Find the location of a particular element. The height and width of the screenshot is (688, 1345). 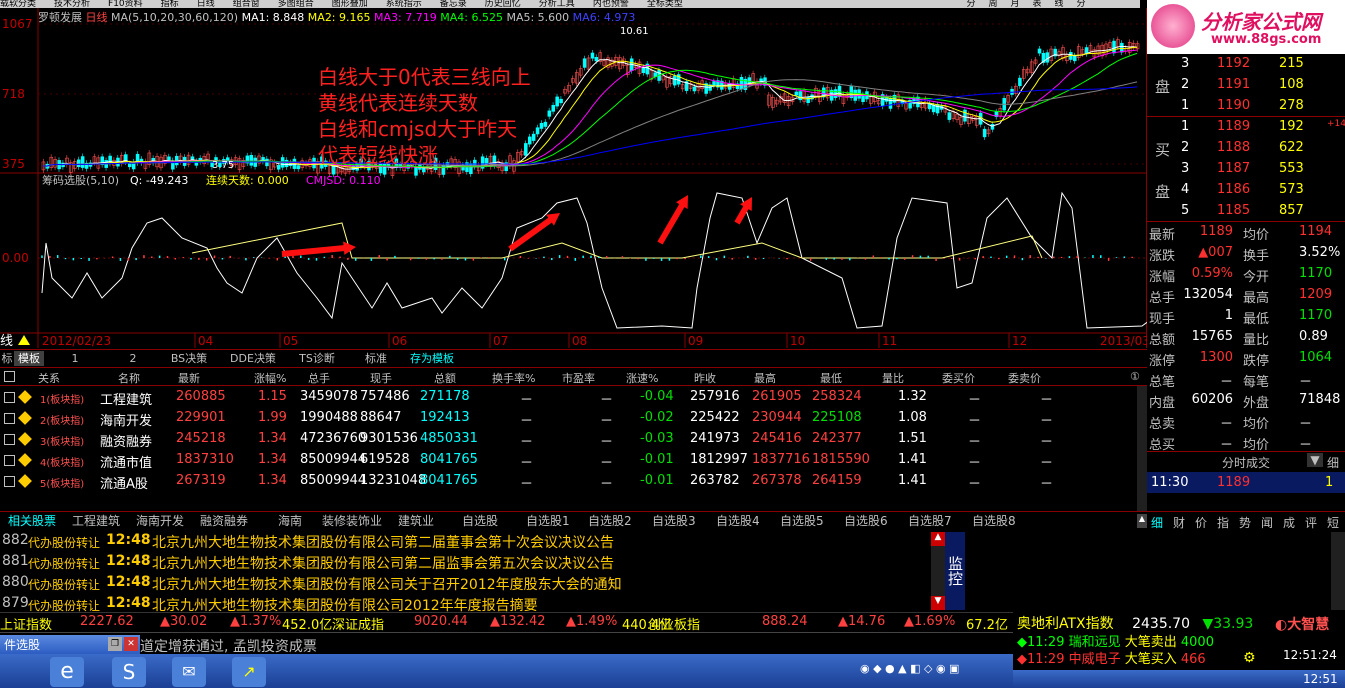

view-button-5: 分 is located at coordinates (1081, 4).